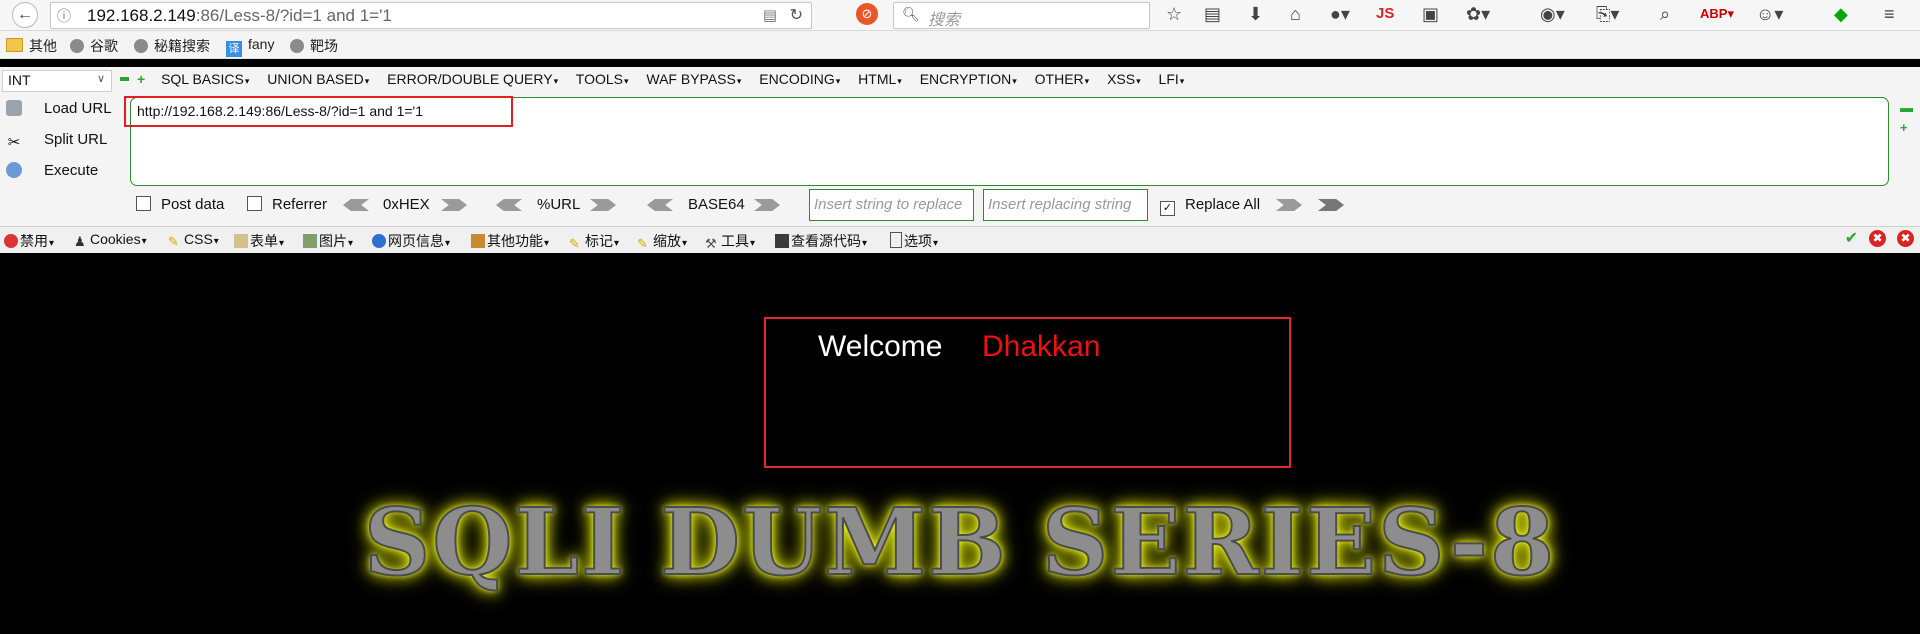 The height and width of the screenshot is (634, 1920). I want to click on wd-outline: ✎ 标记, so click(594, 241).